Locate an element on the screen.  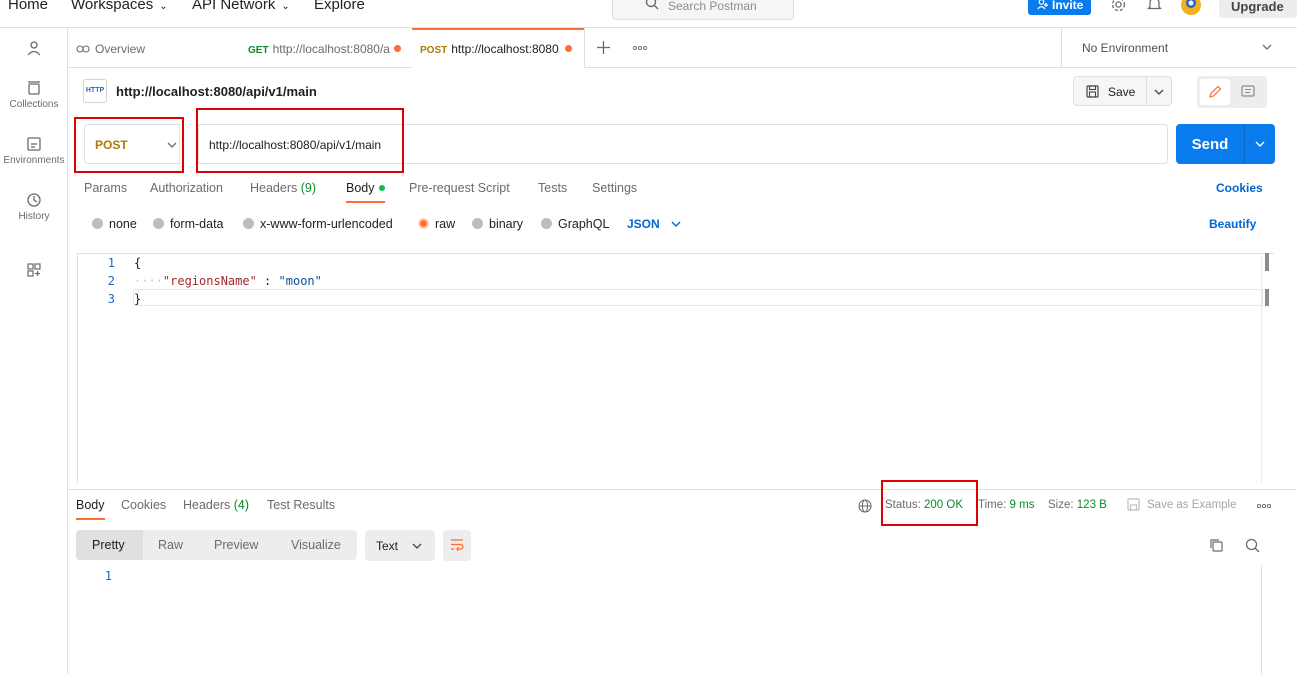
body-type-urlencoded: x-www-form-urlencoded is located at coordinates (318, 224).